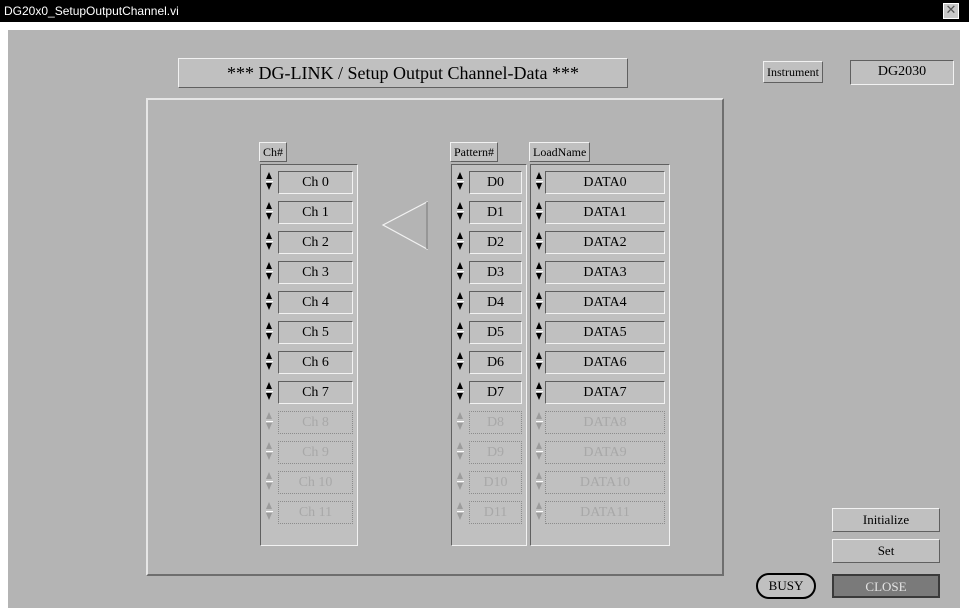  I want to click on pattern-value: D6, so click(495, 362).